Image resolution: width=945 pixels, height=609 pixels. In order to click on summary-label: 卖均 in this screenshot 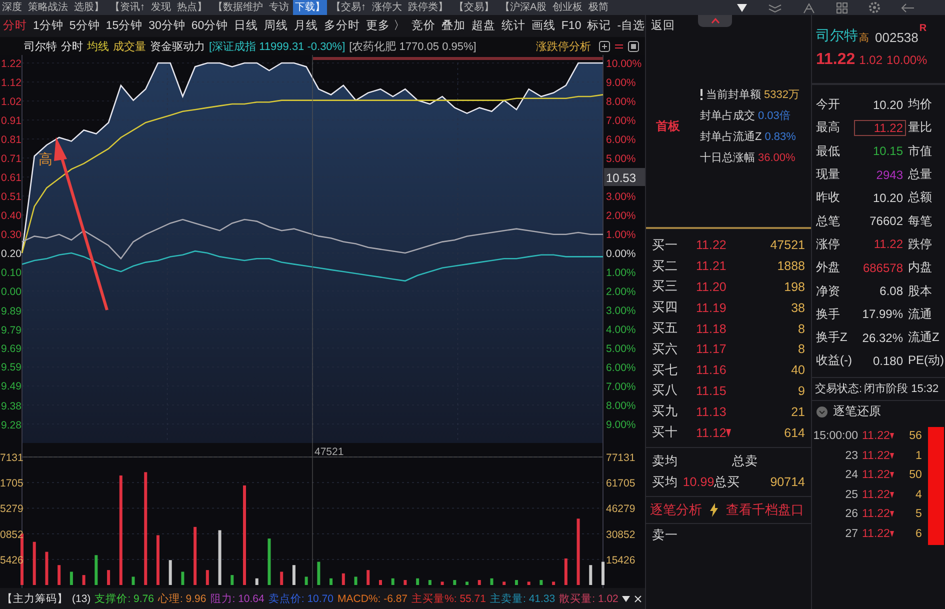, I will do `click(665, 461)`.